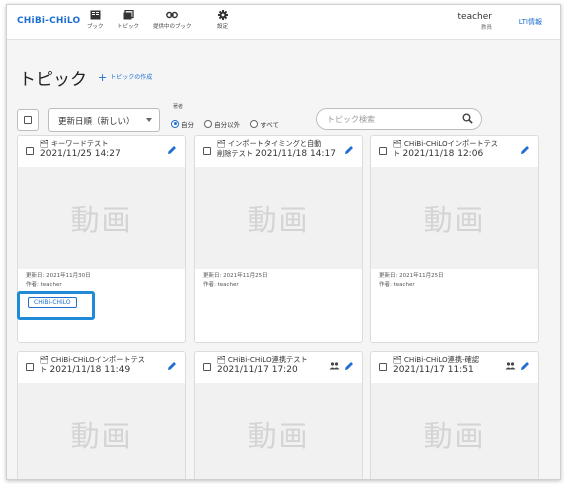 The width and height of the screenshot is (565, 484). I want to click on card-date: 2021/11/18 11:49, so click(90, 370).